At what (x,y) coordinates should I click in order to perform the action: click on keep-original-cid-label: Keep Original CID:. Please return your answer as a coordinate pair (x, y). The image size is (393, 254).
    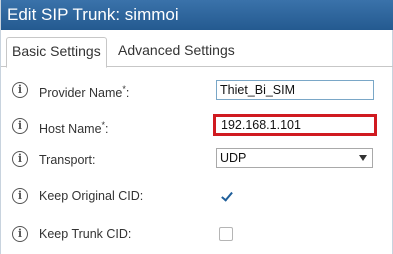
    Looking at the image, I should click on (91, 196).